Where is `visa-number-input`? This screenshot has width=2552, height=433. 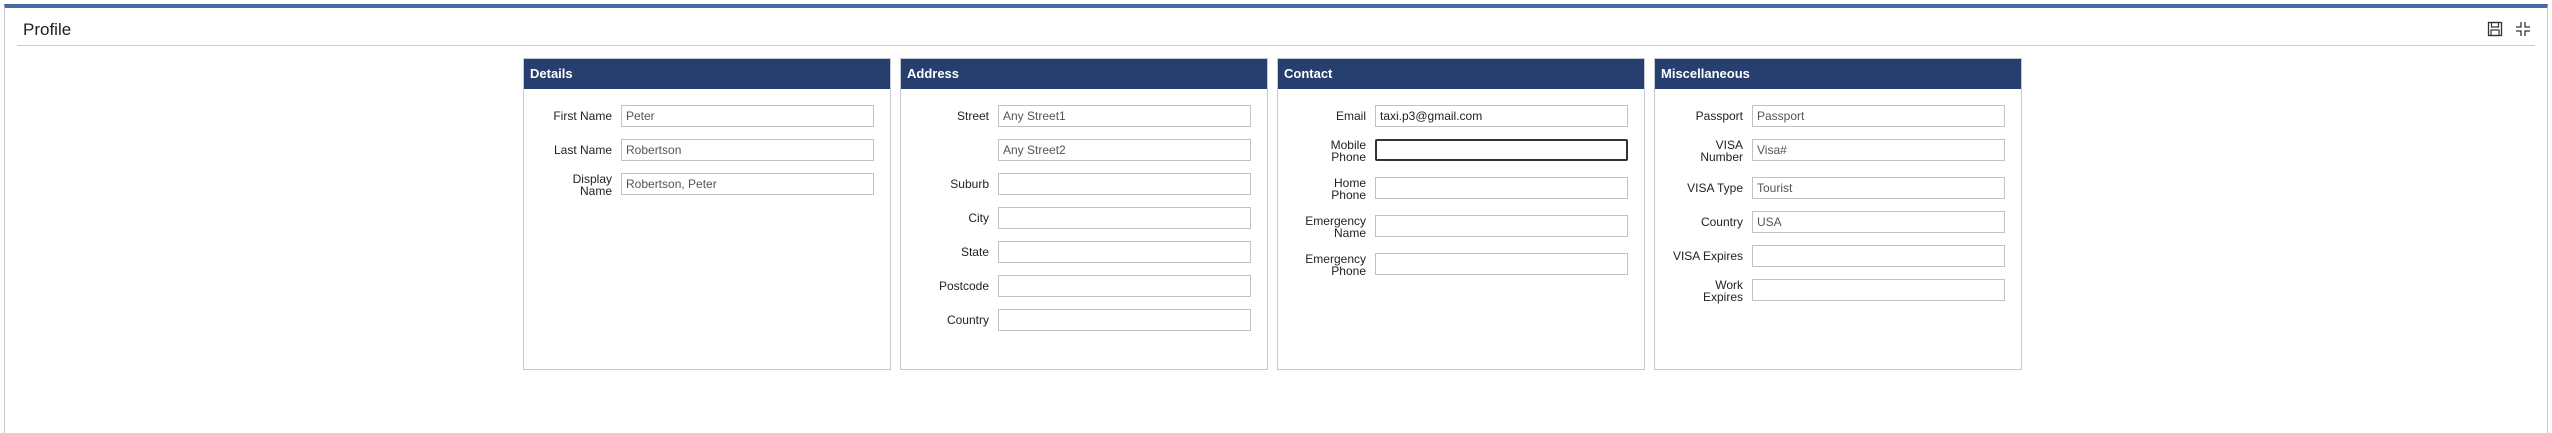
visa-number-input is located at coordinates (1878, 150).